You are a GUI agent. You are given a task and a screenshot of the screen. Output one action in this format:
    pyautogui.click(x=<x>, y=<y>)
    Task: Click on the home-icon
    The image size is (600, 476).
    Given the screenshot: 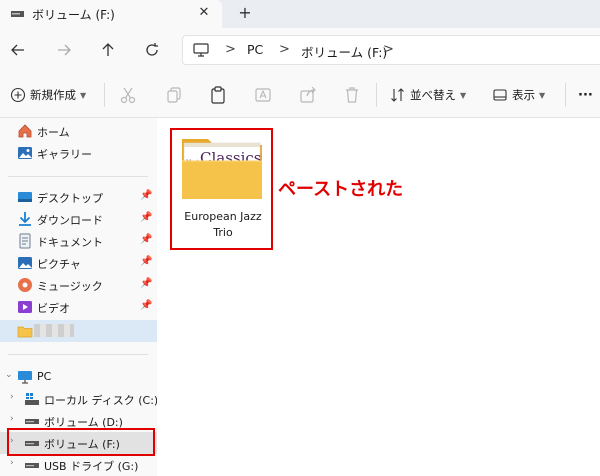 What is the action you would take?
    pyautogui.click(x=25, y=131)
    